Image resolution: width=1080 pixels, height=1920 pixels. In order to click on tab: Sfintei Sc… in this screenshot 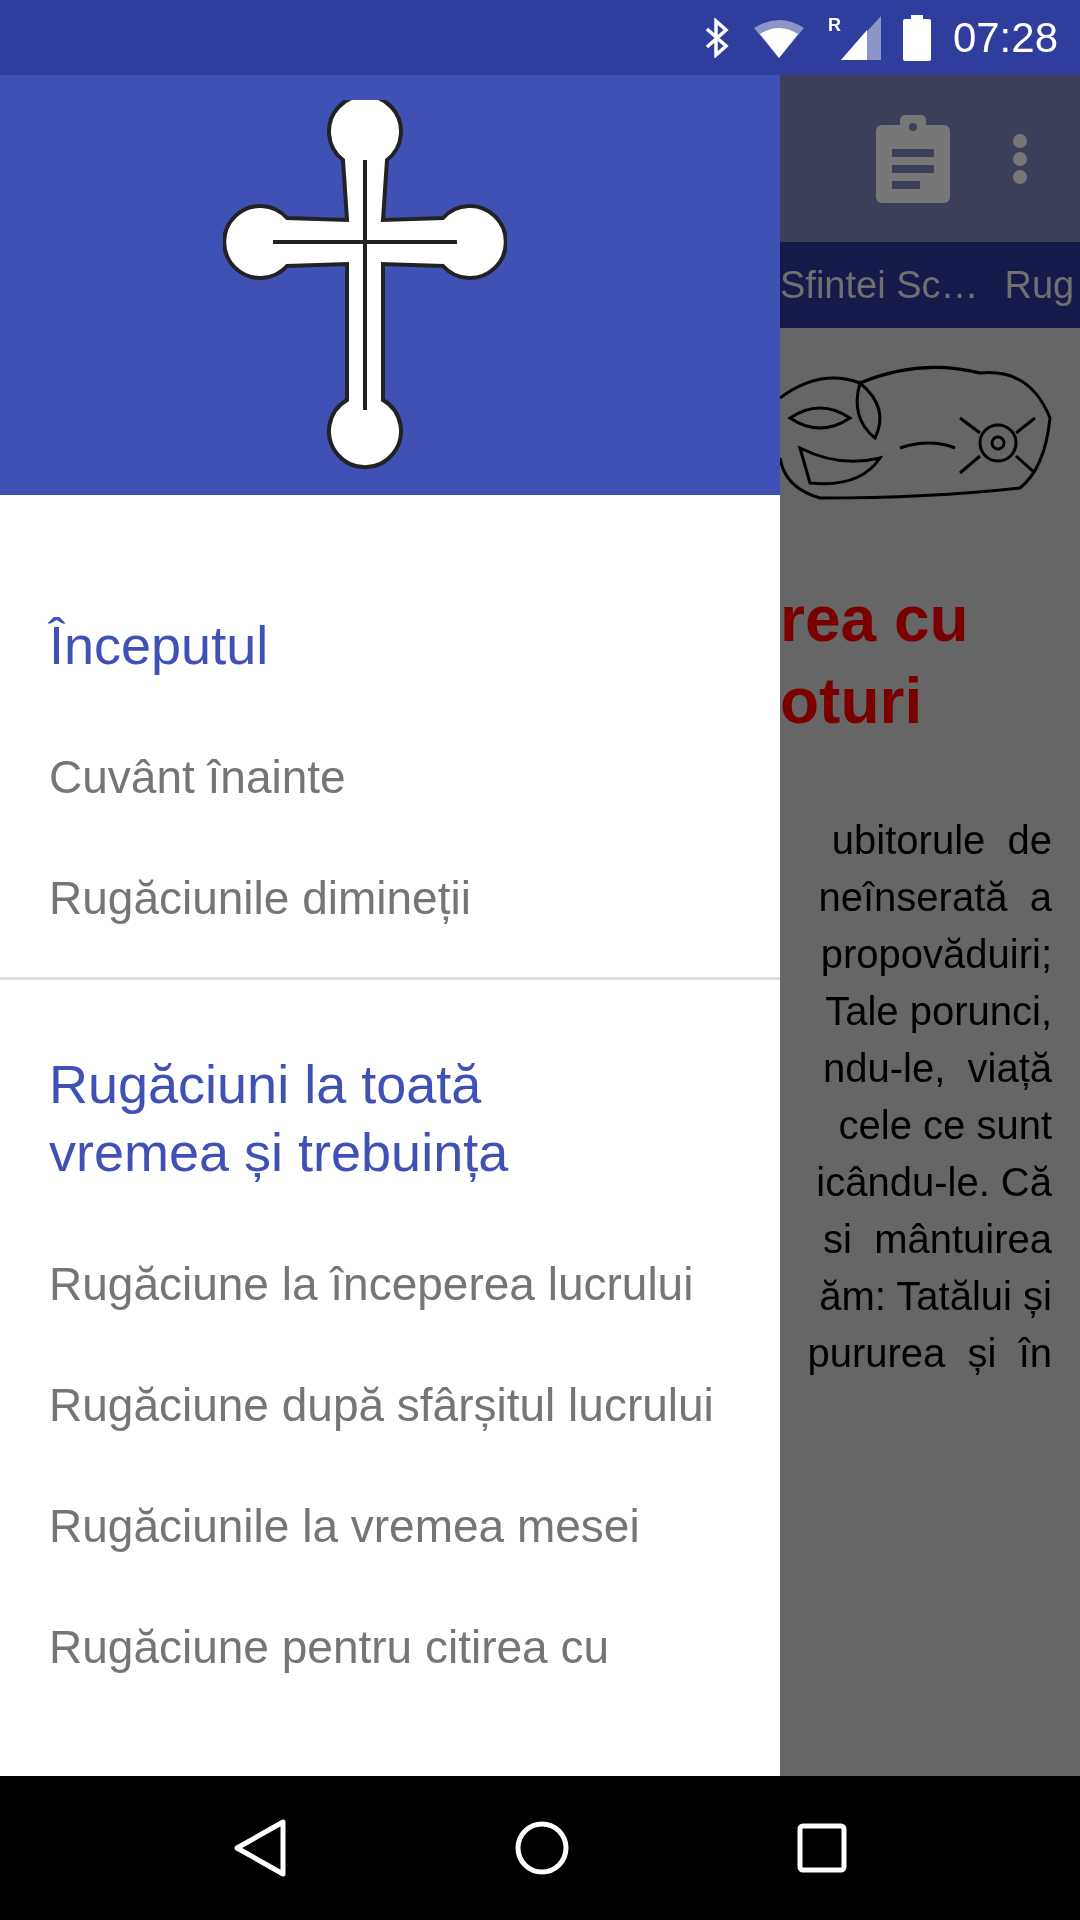, I will do `click(879, 285)`.